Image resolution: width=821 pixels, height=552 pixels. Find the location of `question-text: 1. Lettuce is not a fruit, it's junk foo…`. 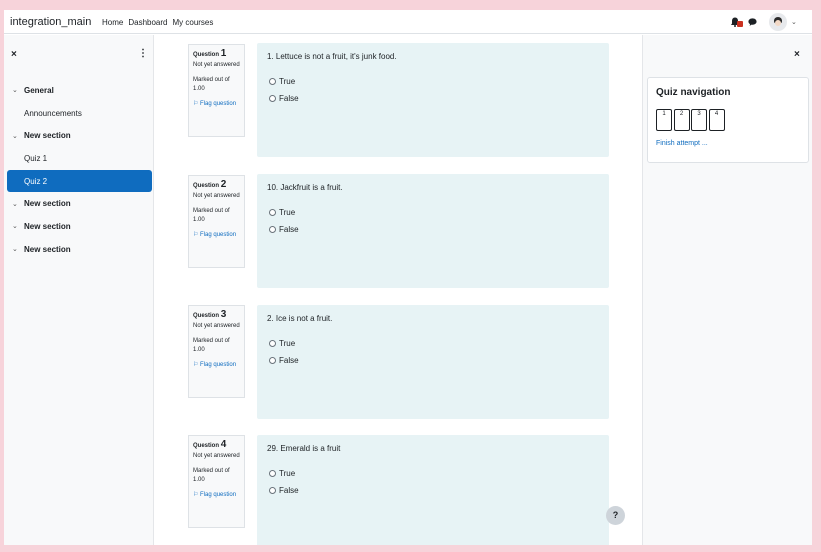

question-text: 1. Lettuce is not a fruit, it's junk foo… is located at coordinates (332, 56).